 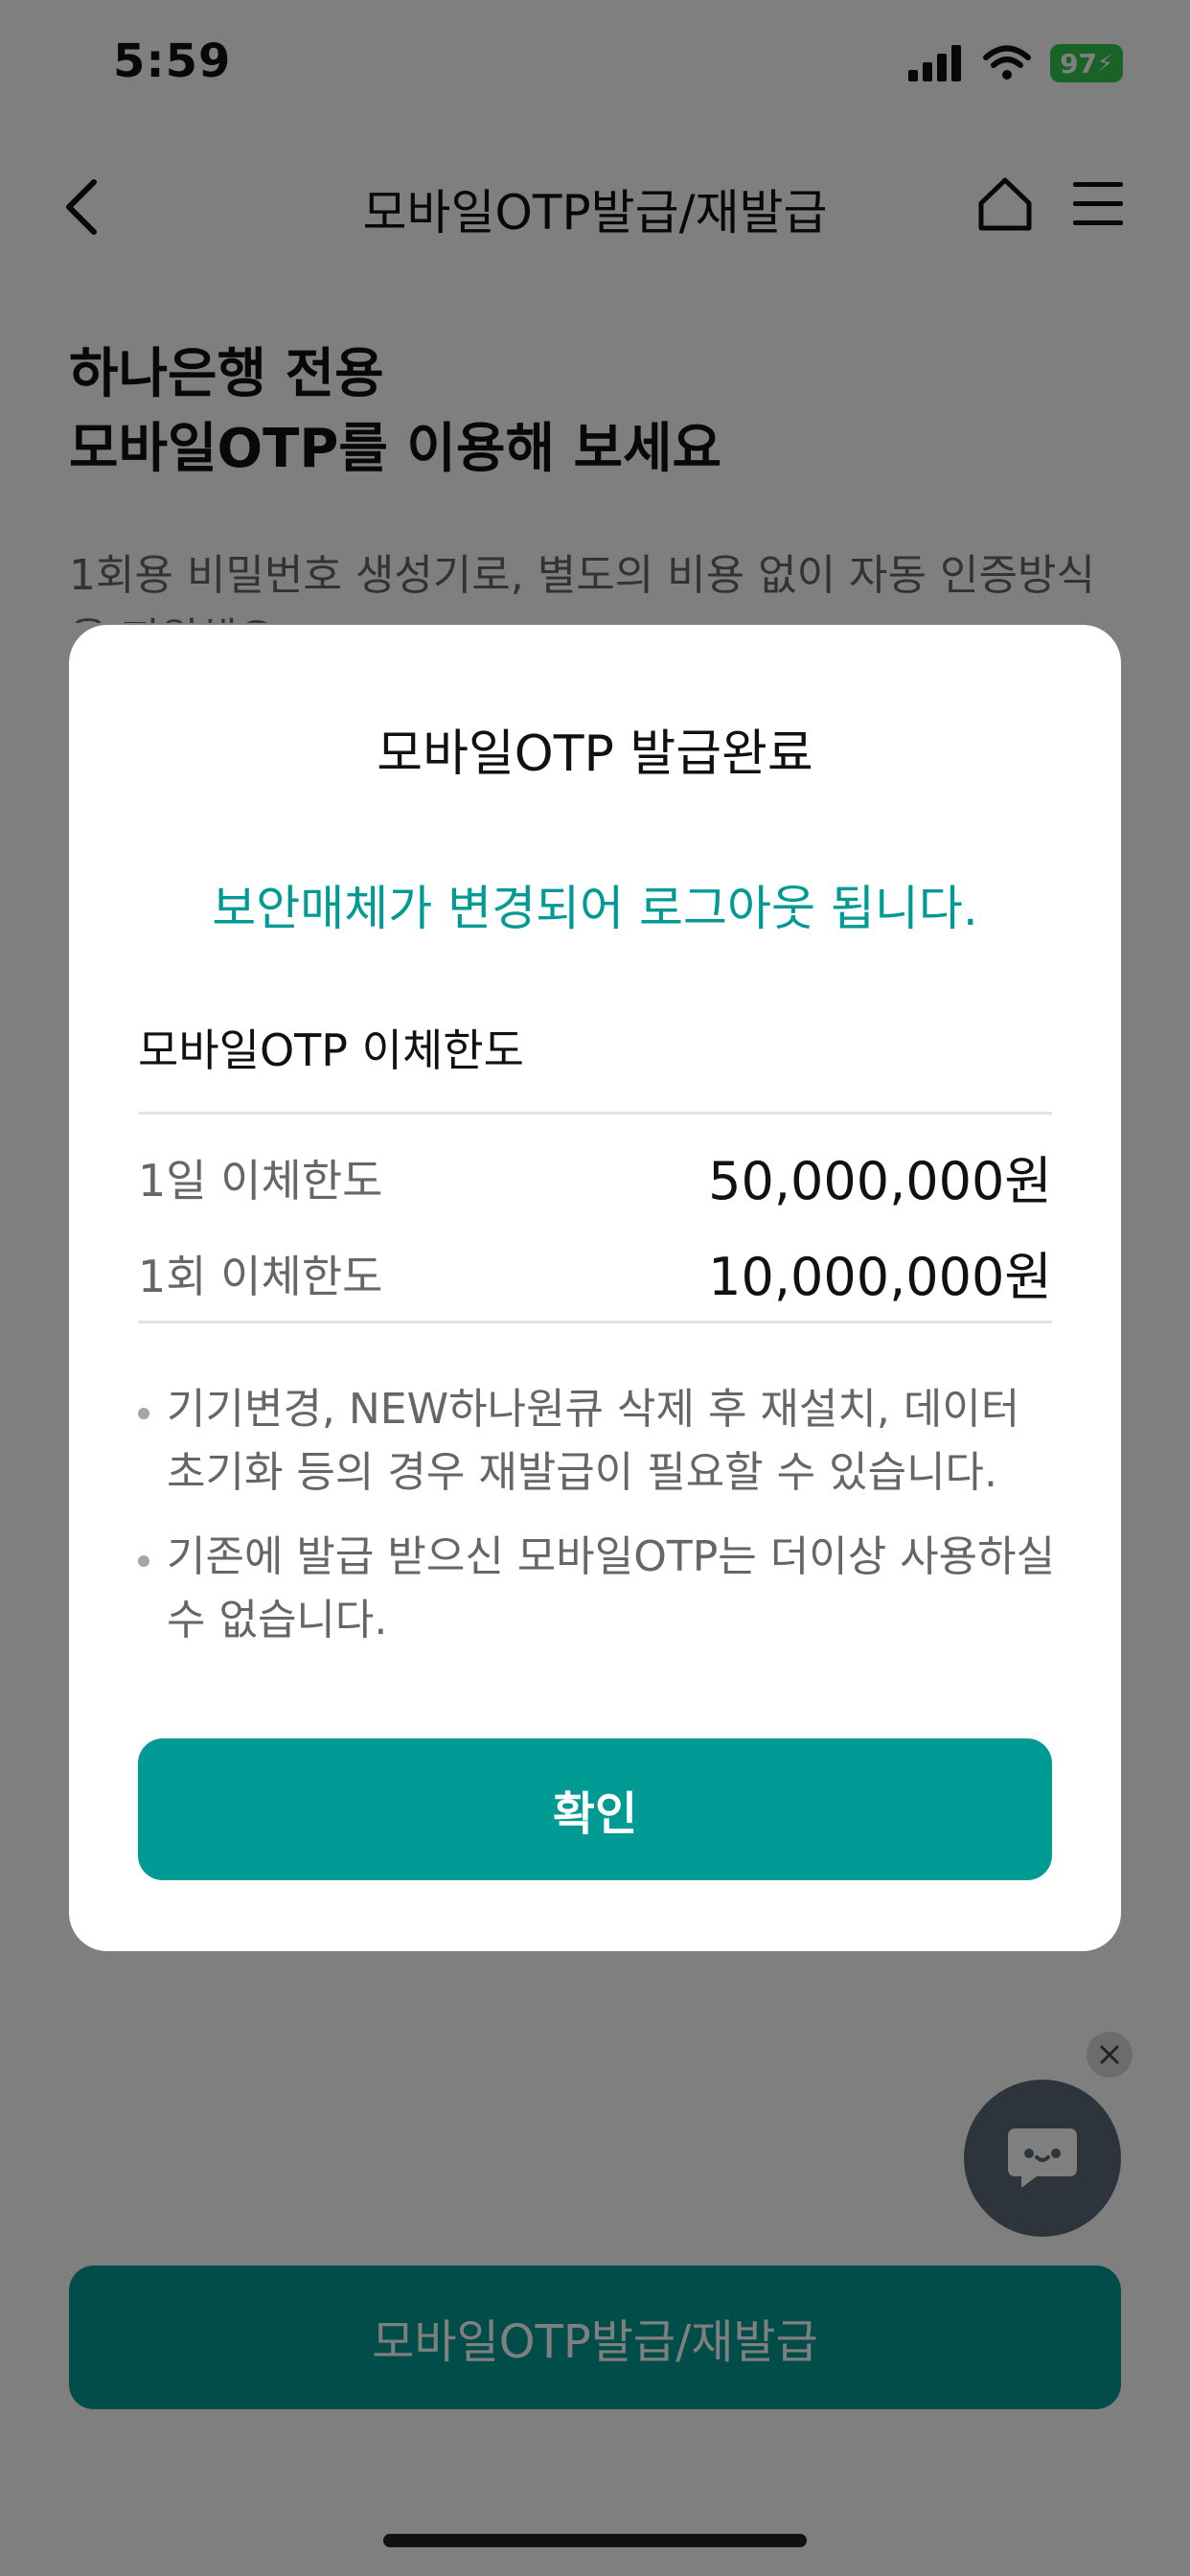 I want to click on notice-item: 기존에 발급 받으신 모바일OTP는 더이상 사용하실 수 없습니다., so click(x=598, y=1589).